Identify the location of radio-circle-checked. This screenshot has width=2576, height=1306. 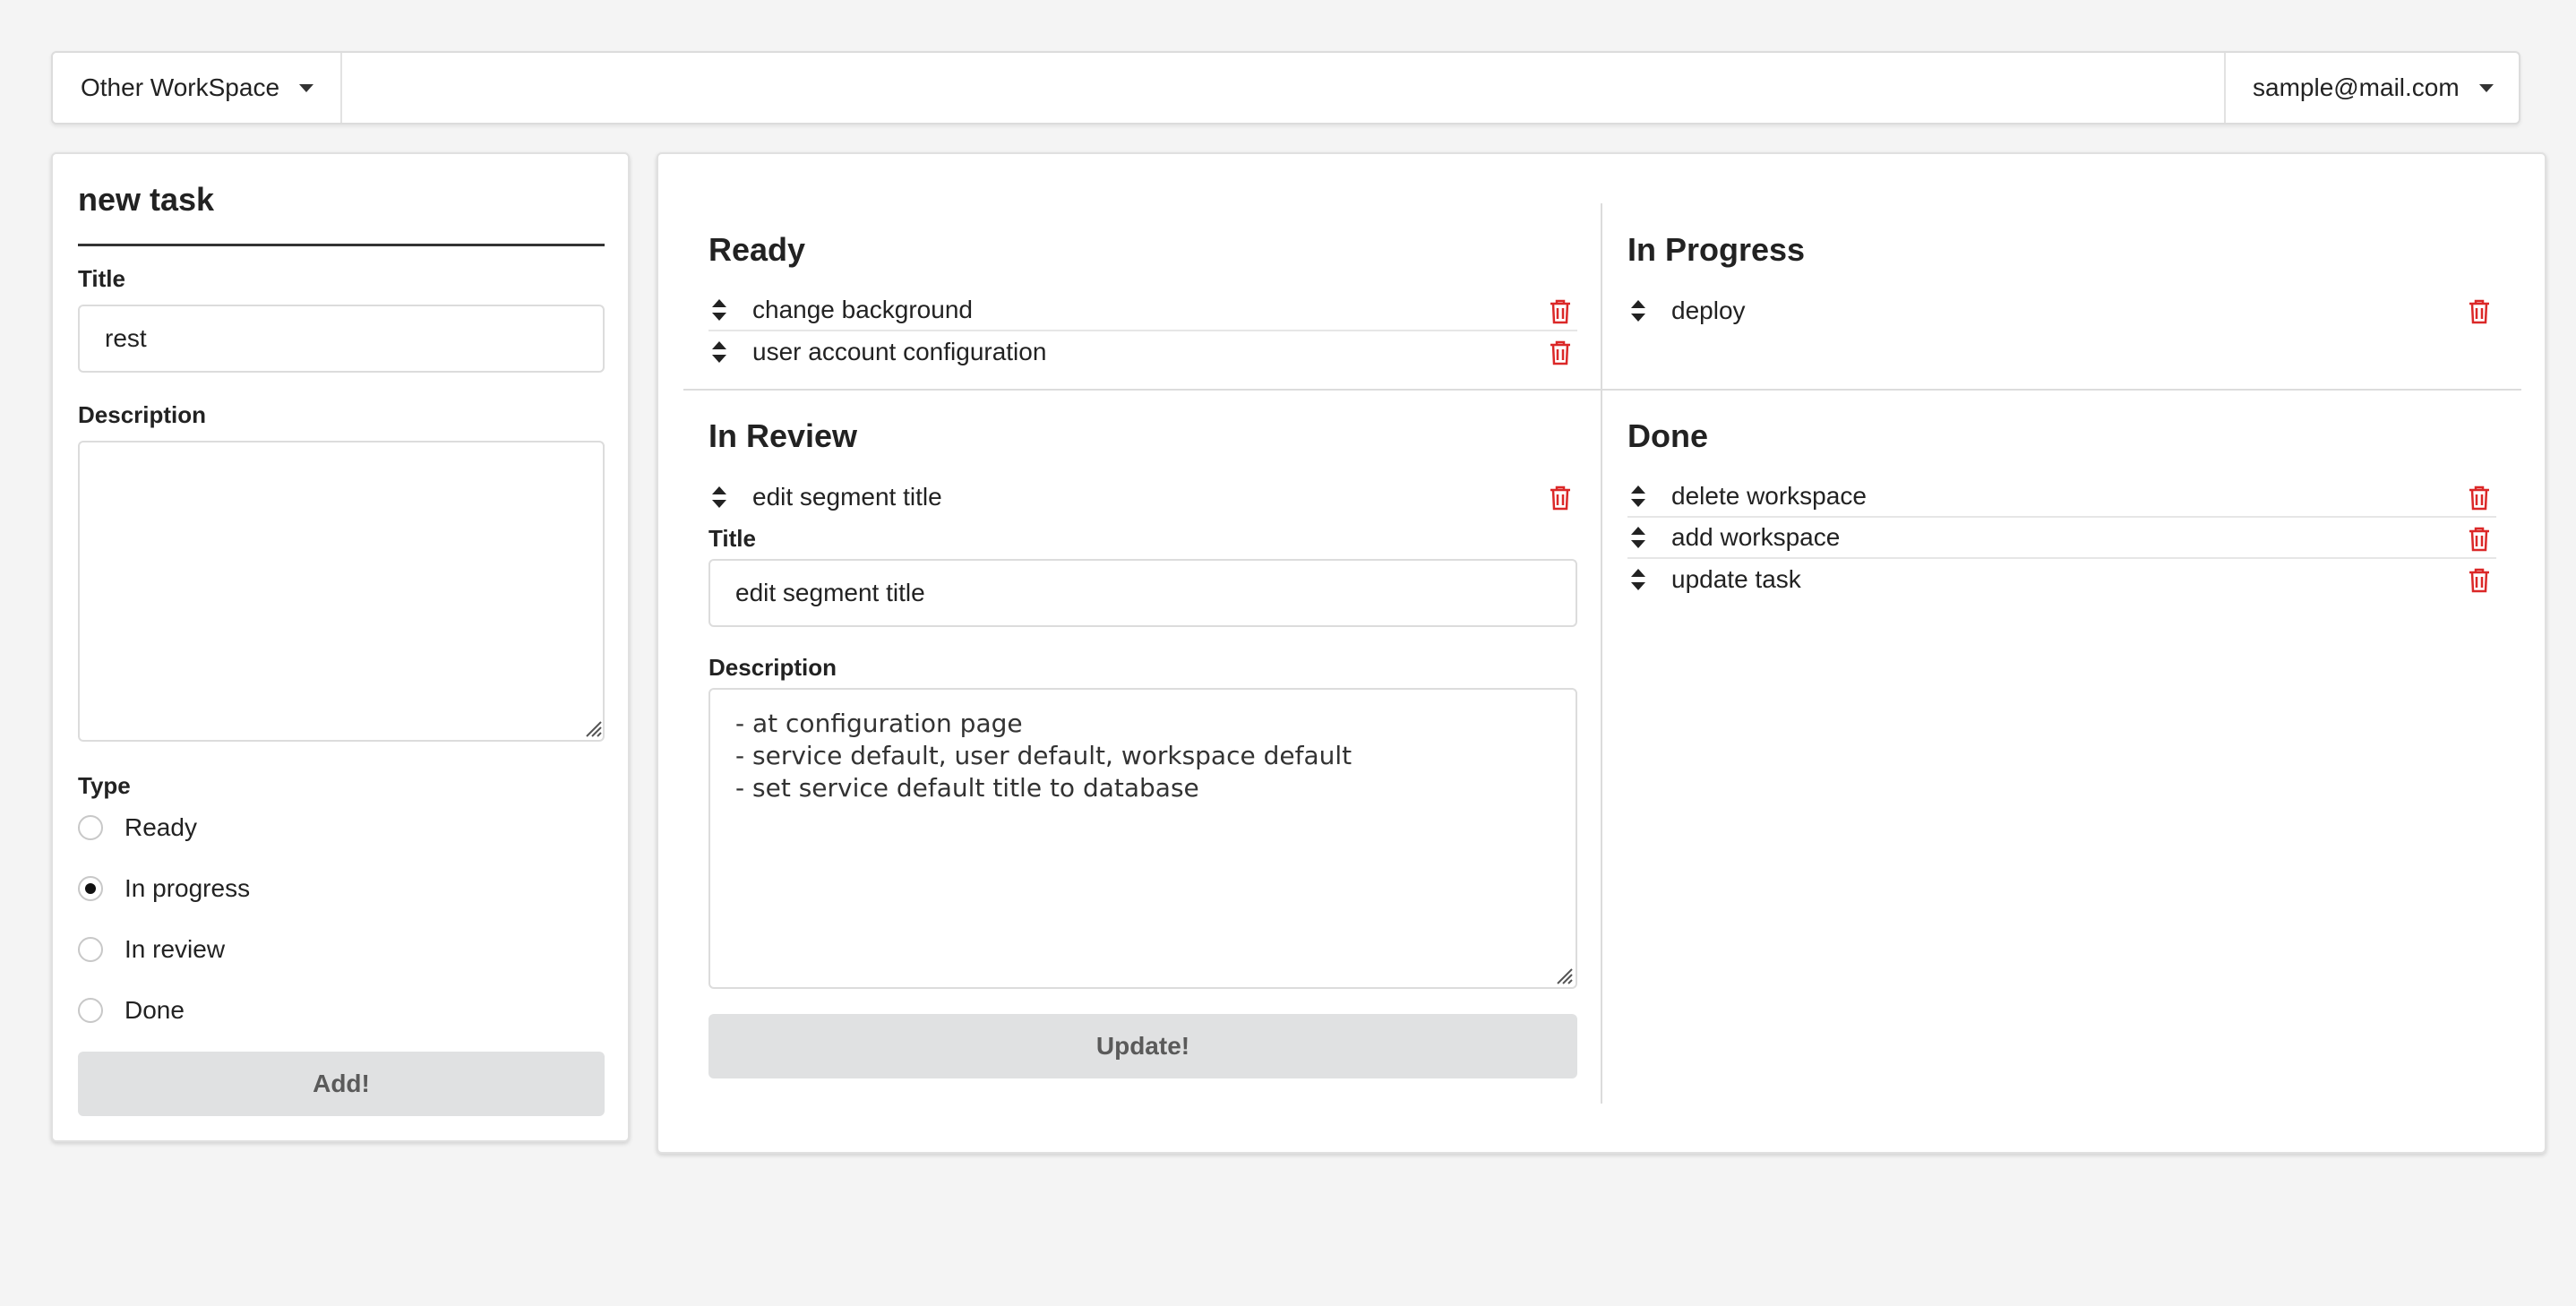
(90, 888).